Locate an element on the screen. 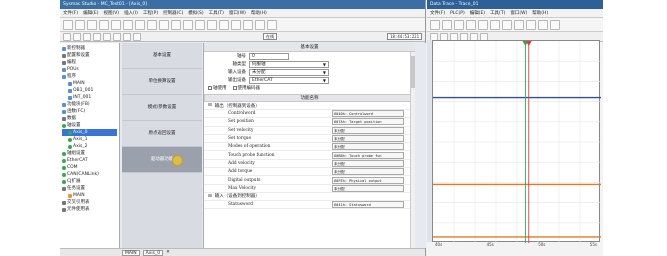 The image size is (667, 256). run-icon is located at coordinates (224, 25).